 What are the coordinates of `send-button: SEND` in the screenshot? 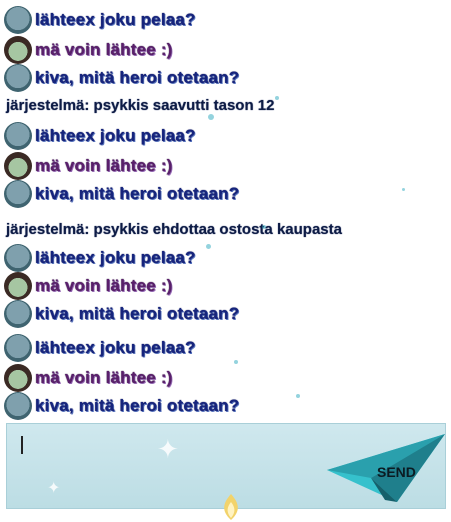 It's located at (385, 467).